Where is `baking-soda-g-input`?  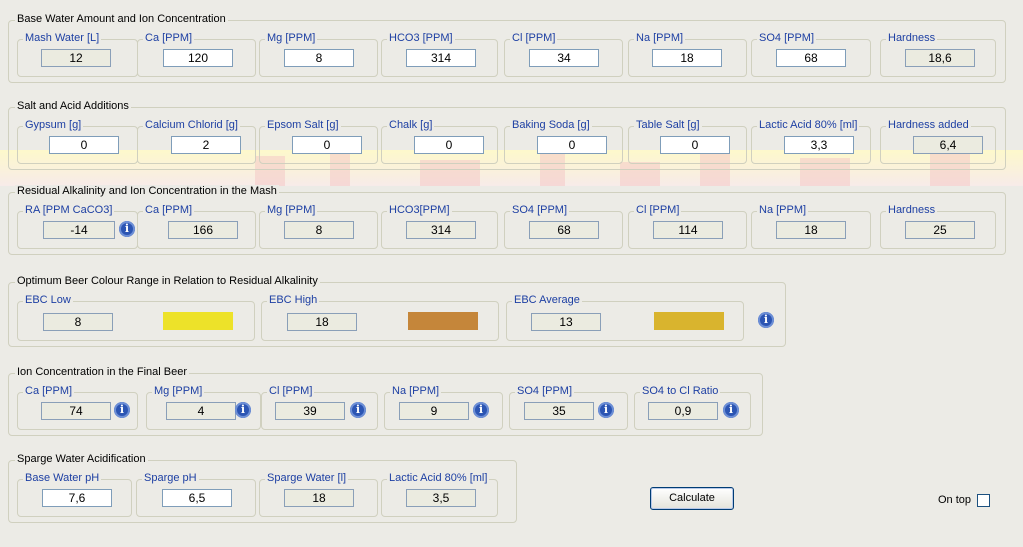 baking-soda-g-input is located at coordinates (572, 145).